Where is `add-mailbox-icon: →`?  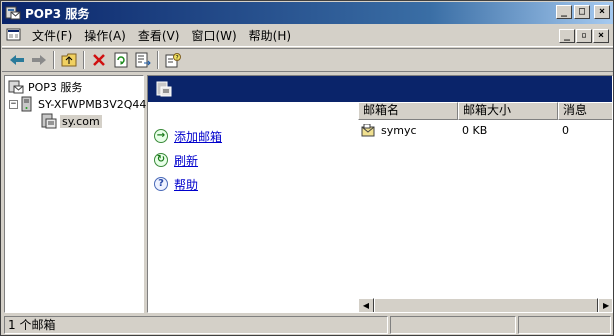 add-mailbox-icon: → is located at coordinates (161, 136).